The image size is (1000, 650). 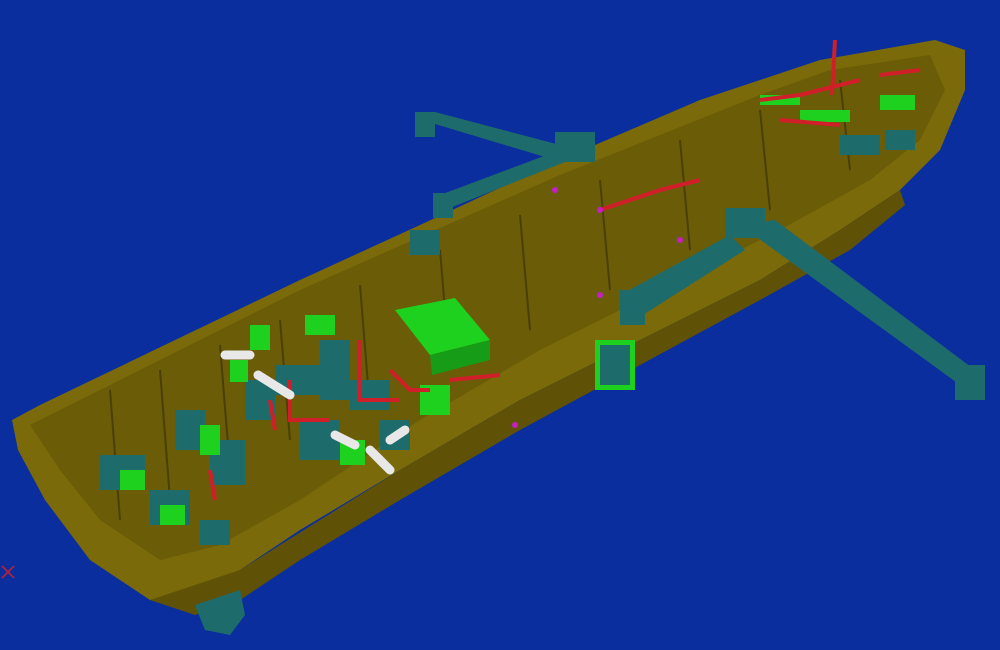 What do you see at coordinates (425, 242) in the screenshot?
I see `hull-opening-aft` at bounding box center [425, 242].